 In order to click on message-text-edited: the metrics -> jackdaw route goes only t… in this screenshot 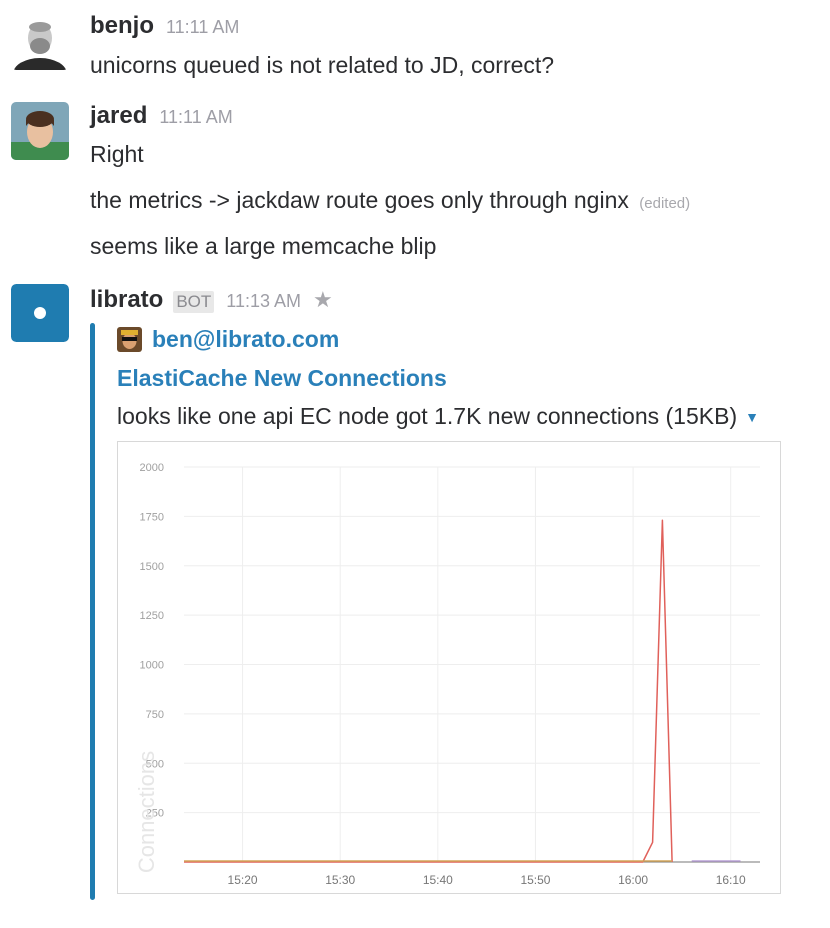, I will do `click(390, 200)`.